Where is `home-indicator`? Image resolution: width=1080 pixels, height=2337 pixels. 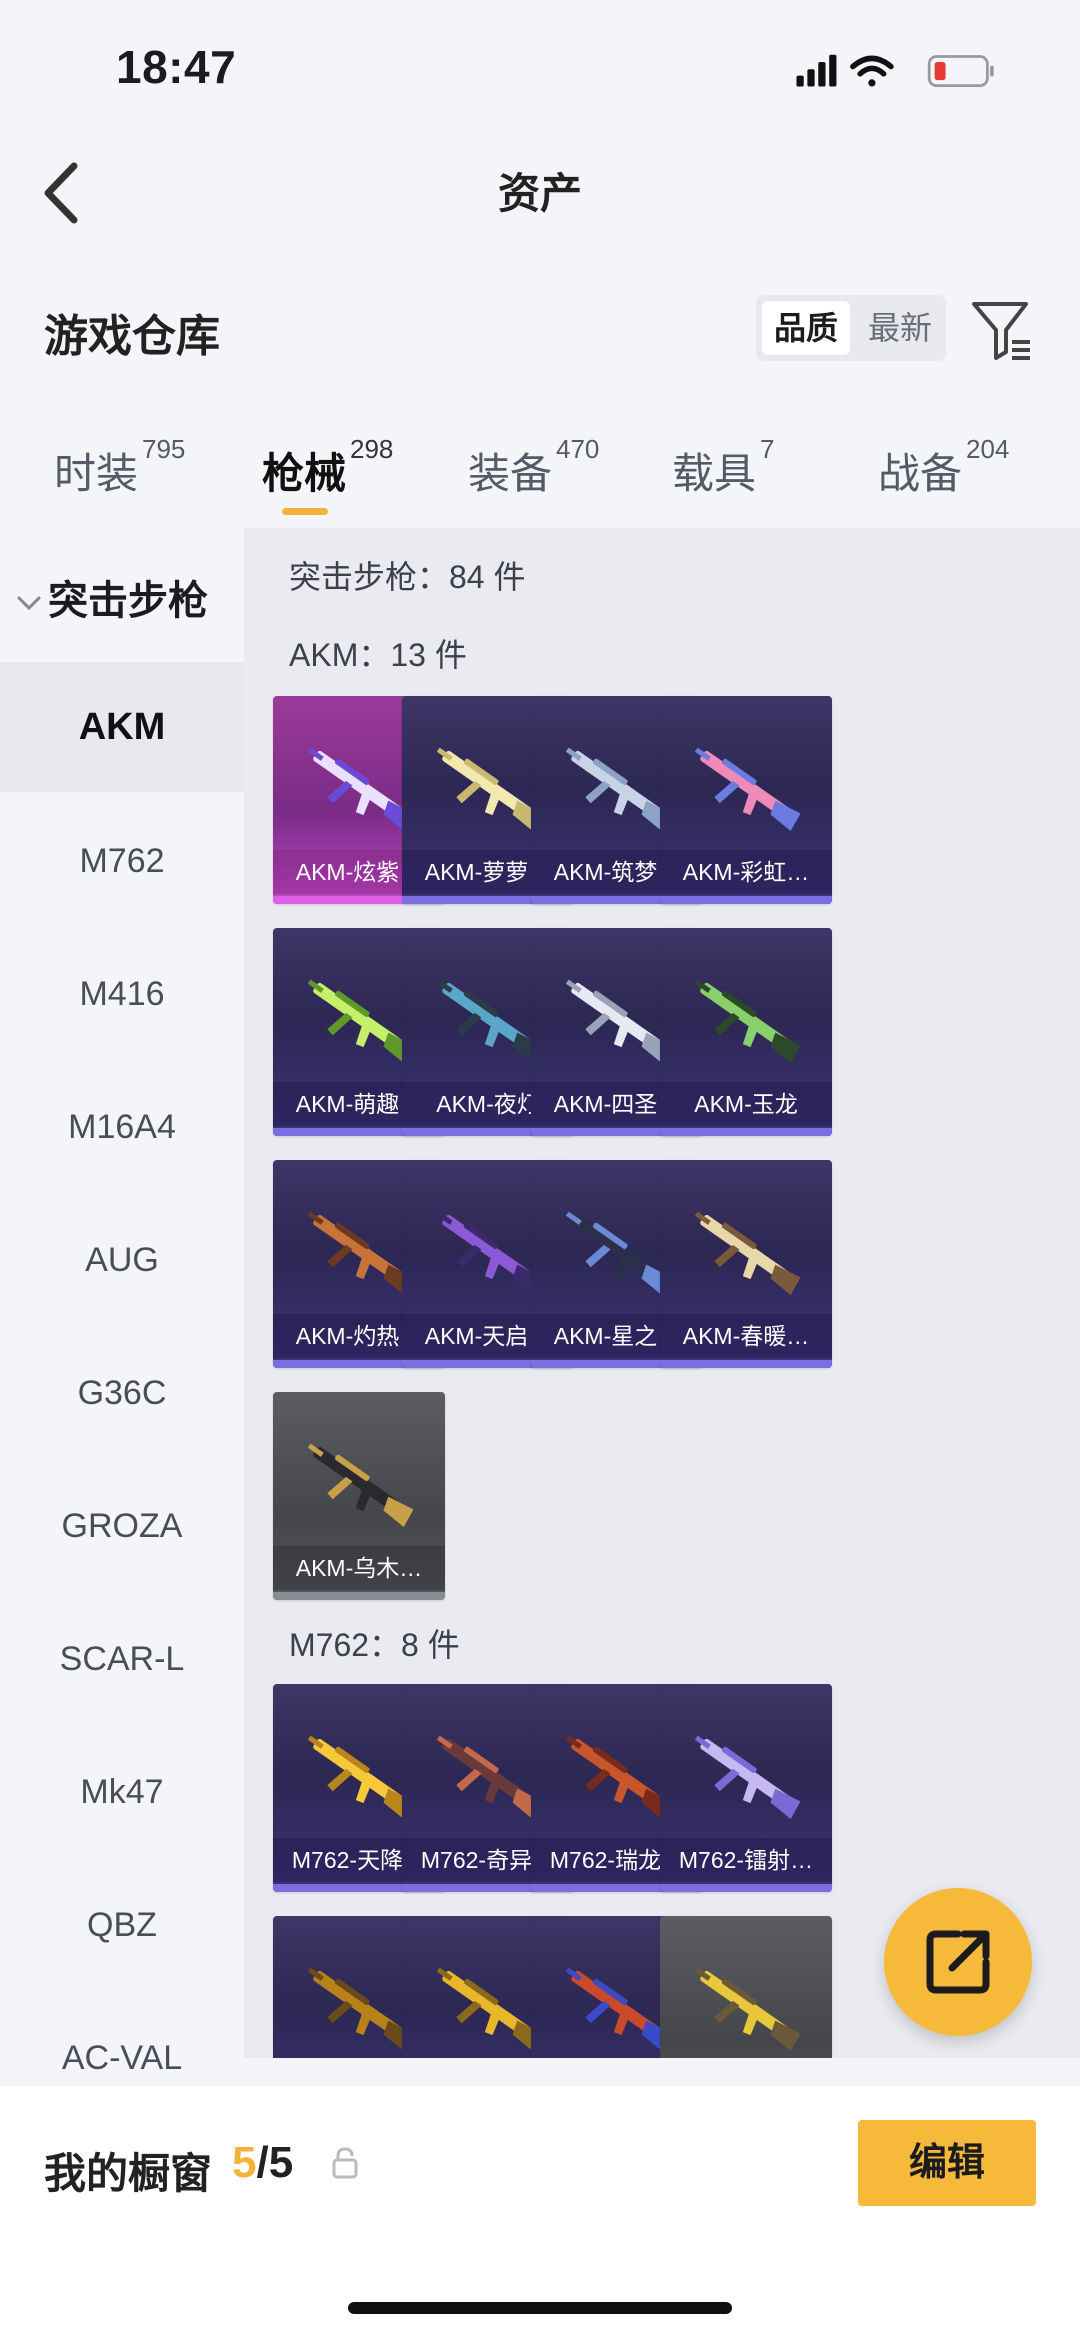
home-indicator is located at coordinates (540, 2308).